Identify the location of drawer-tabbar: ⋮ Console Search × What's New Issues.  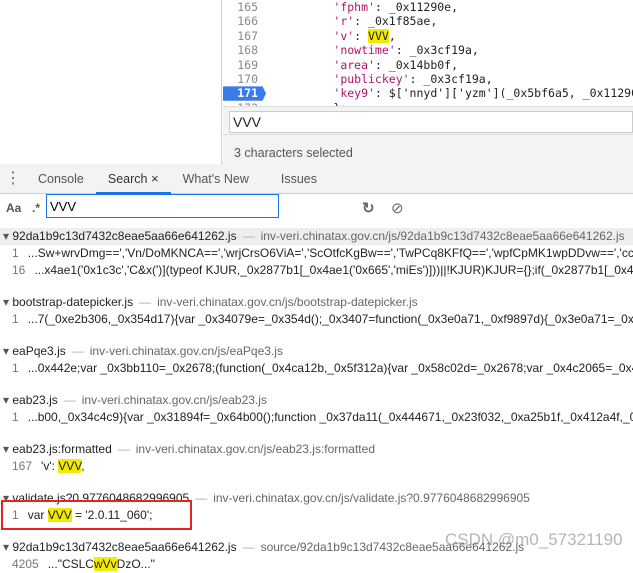
(316, 179).